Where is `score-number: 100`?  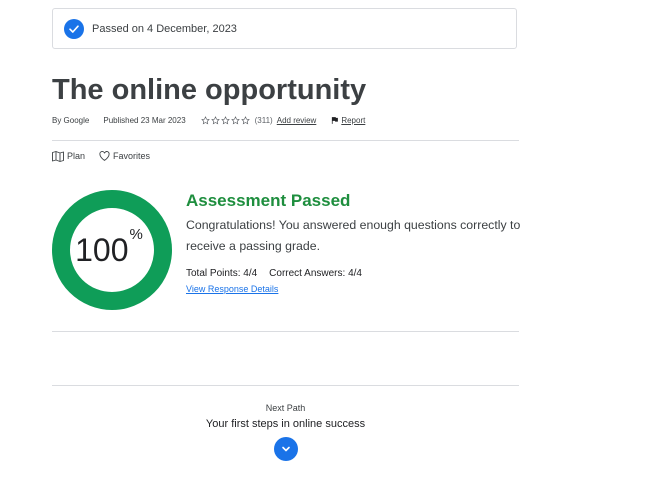
score-number: 100 is located at coordinates (102, 249).